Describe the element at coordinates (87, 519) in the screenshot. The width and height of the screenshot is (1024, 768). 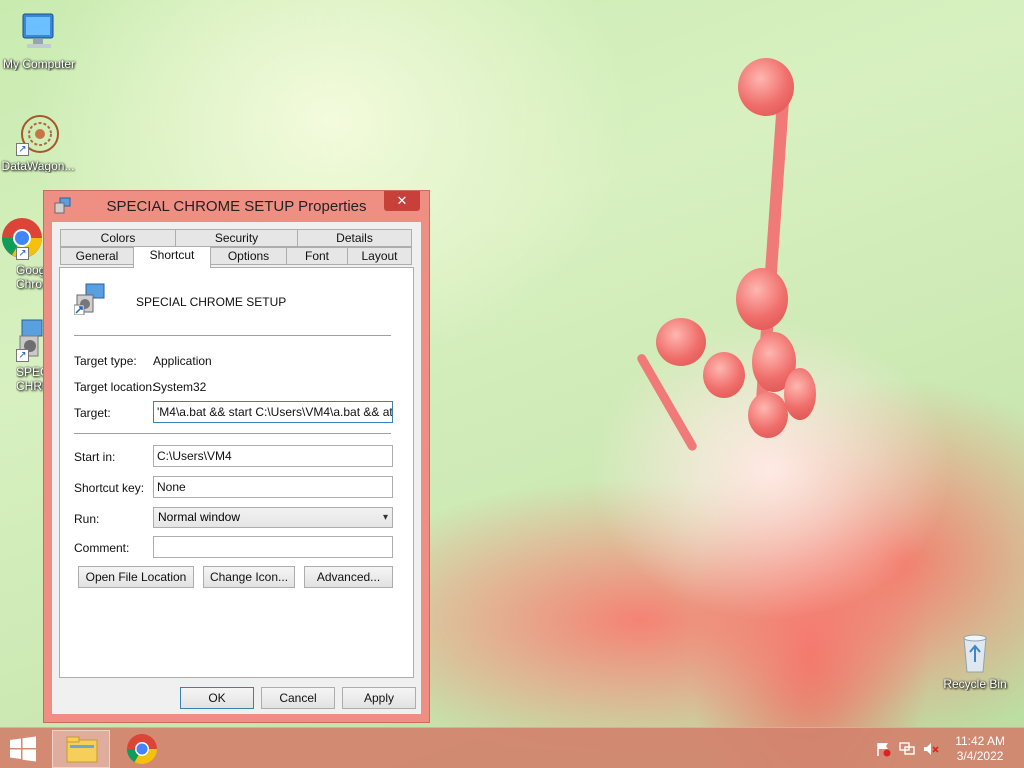
I see `run-label: Run:` at that location.